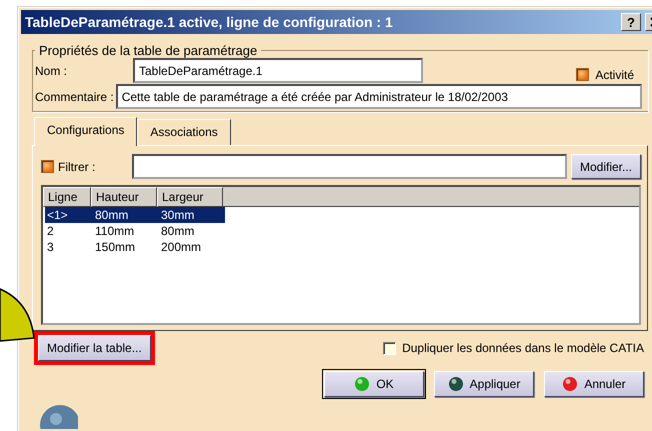 Image resolution: width=652 pixels, height=431 pixels. Describe the element at coordinates (178, 215) in the screenshot. I see `table-cell-text: 30mm` at that location.